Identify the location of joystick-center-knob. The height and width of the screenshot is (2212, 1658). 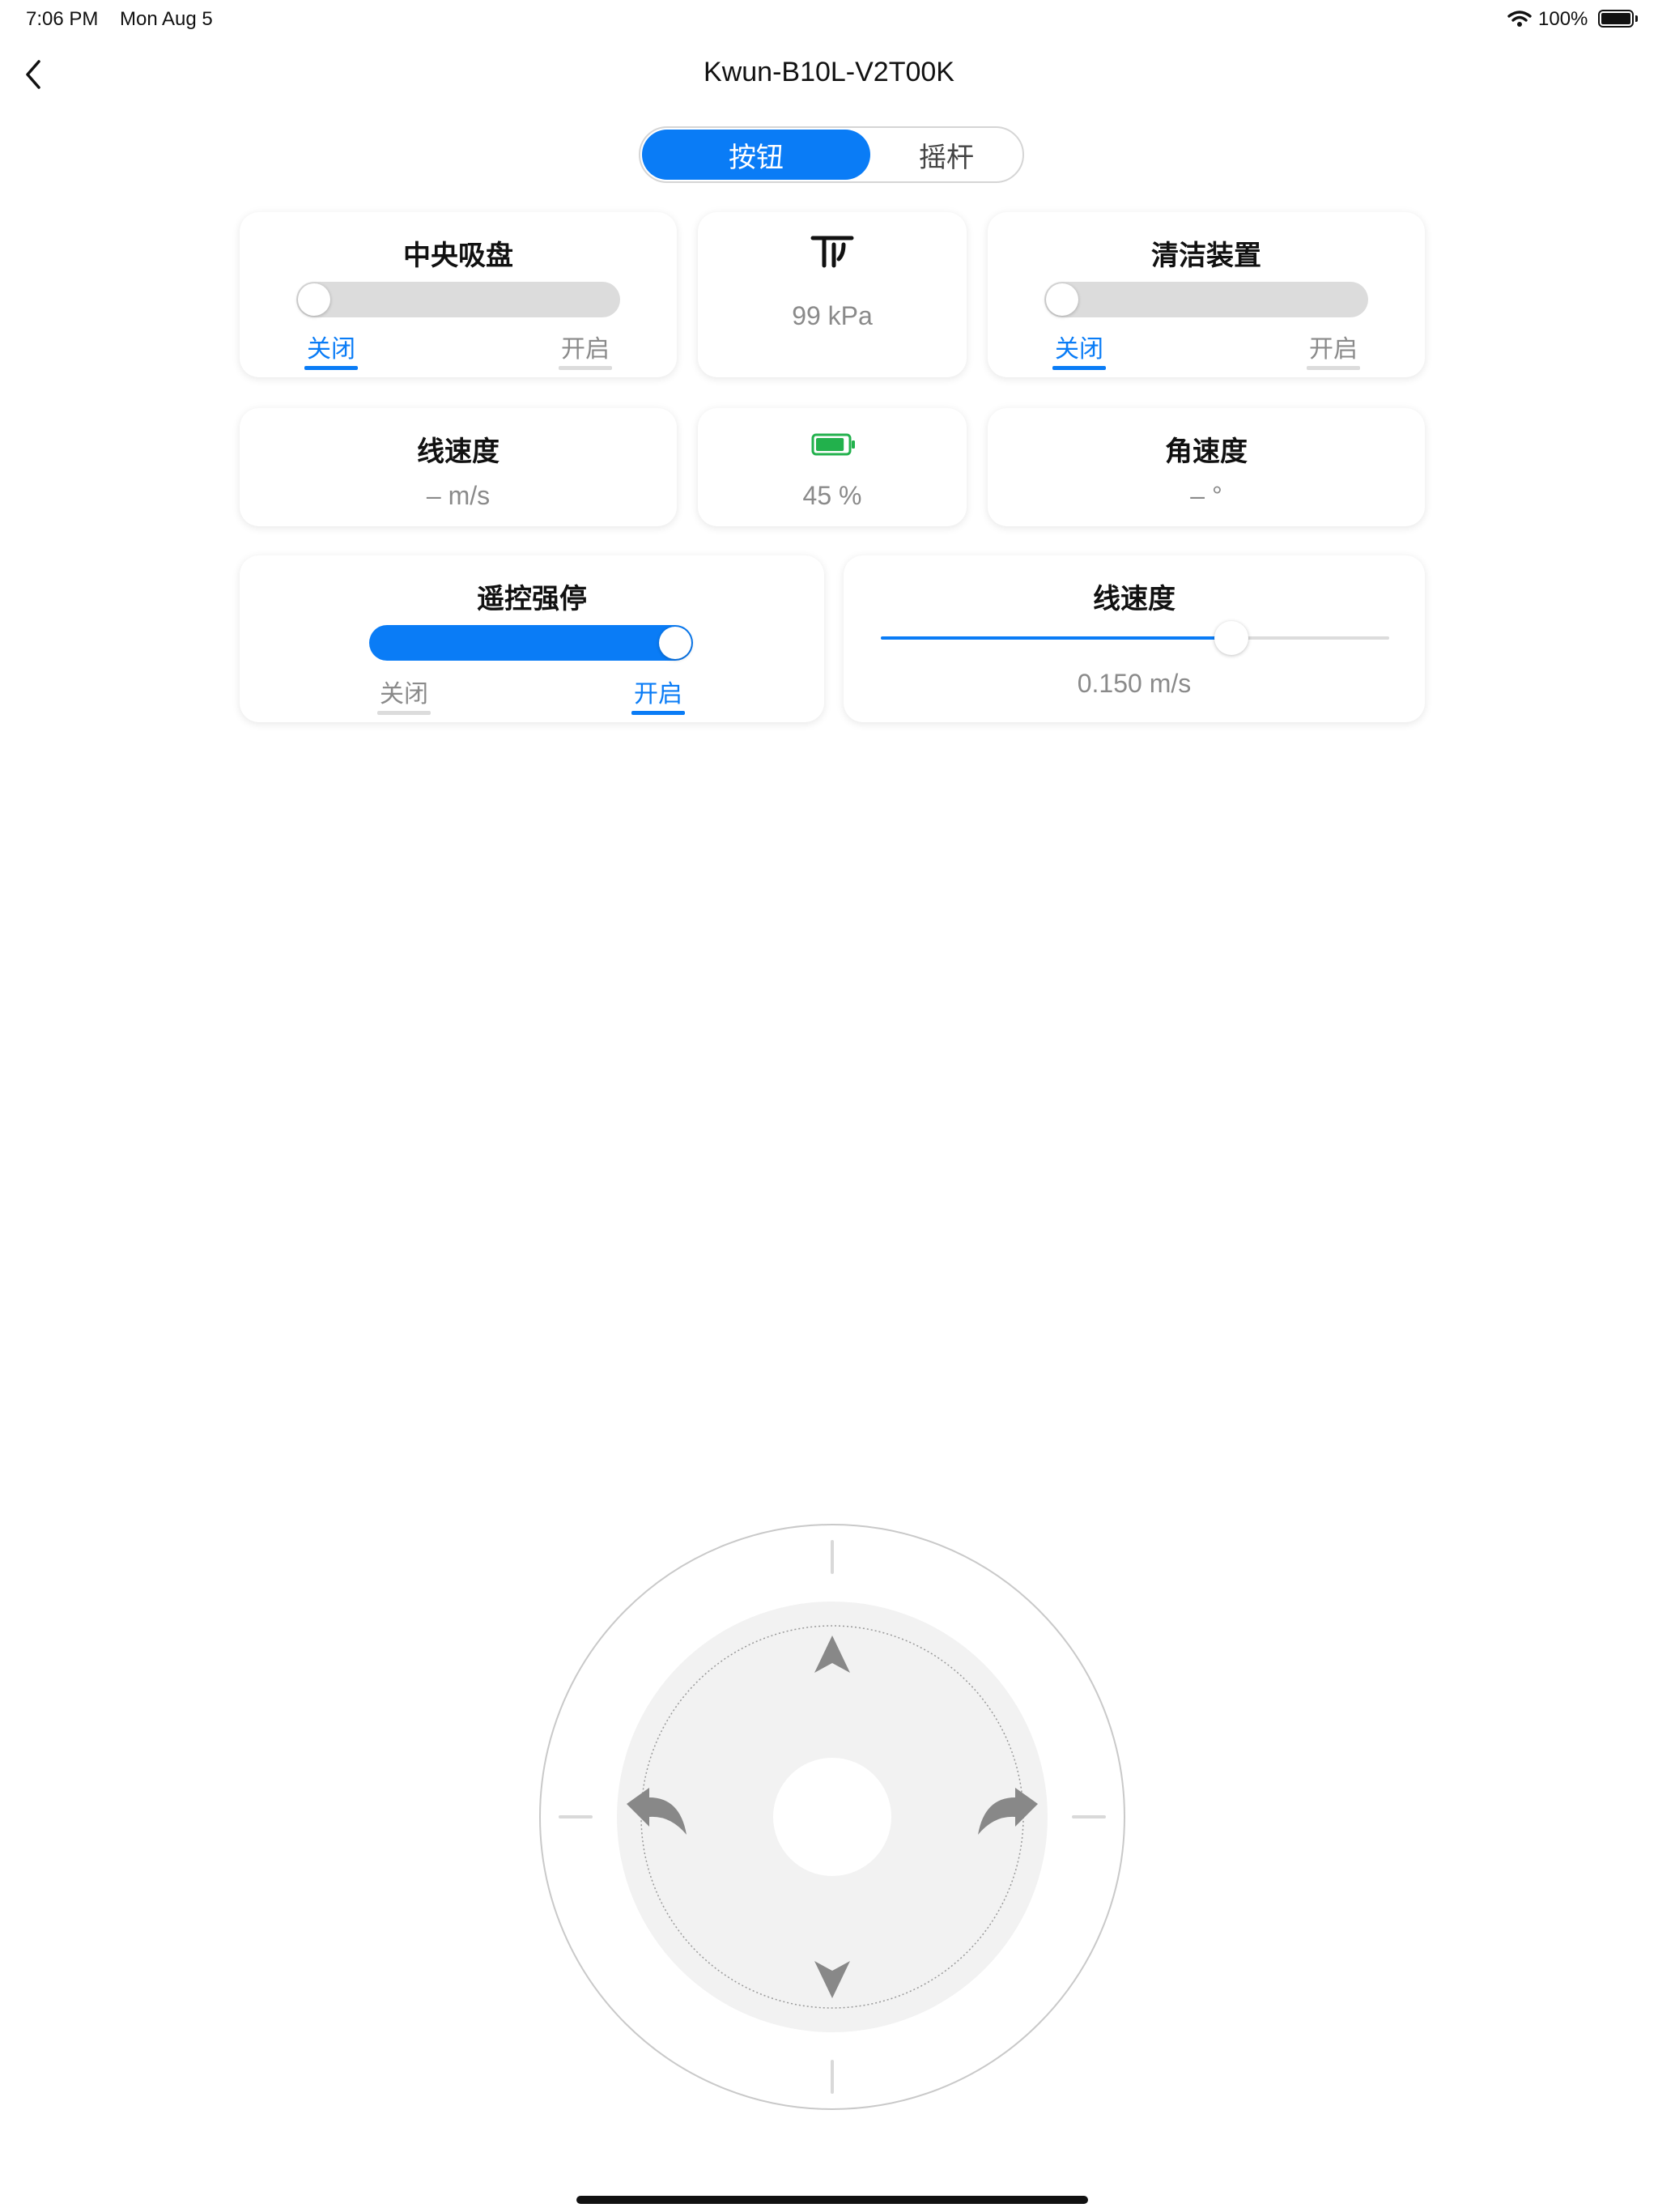
(832, 1817).